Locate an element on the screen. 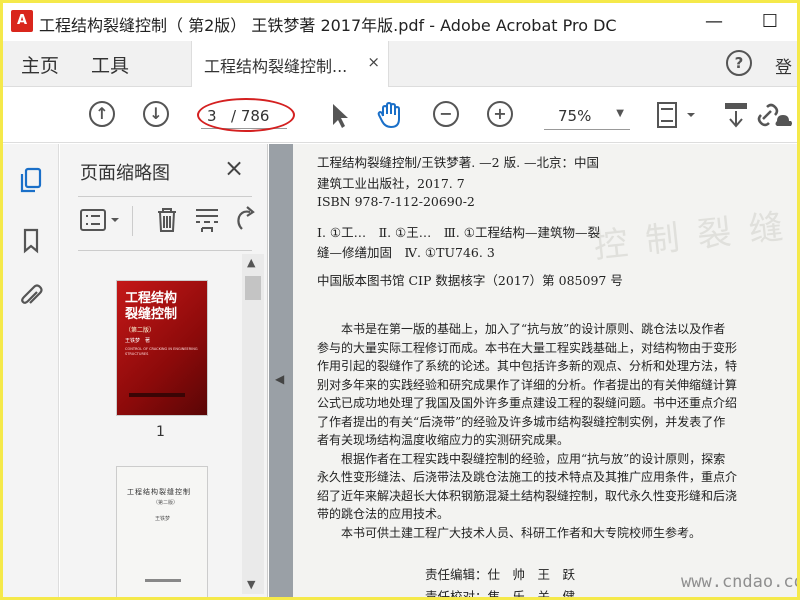  scroll-mode-icon is located at coordinates (736, 115).